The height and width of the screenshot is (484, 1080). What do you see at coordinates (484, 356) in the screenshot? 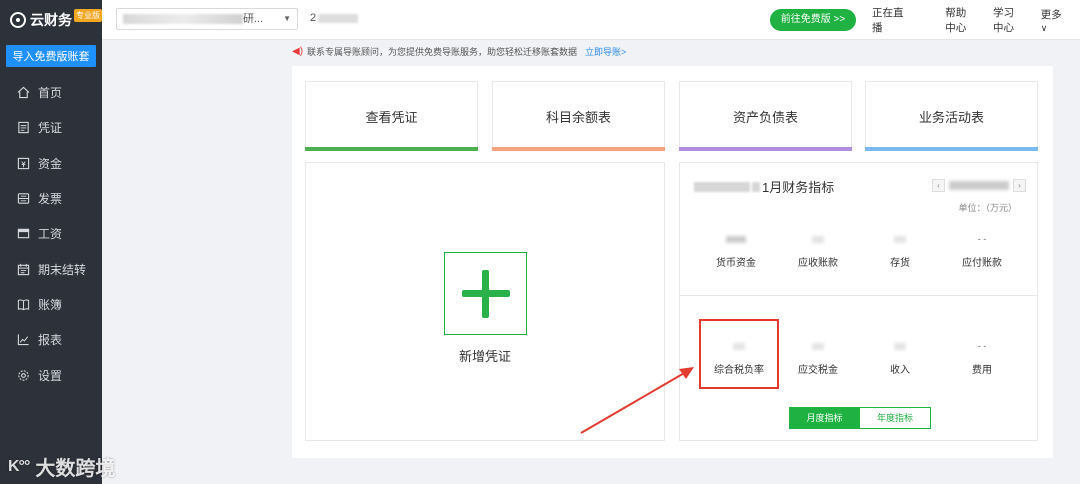
I see `new-voucher-label: 新增凭证` at bounding box center [484, 356].